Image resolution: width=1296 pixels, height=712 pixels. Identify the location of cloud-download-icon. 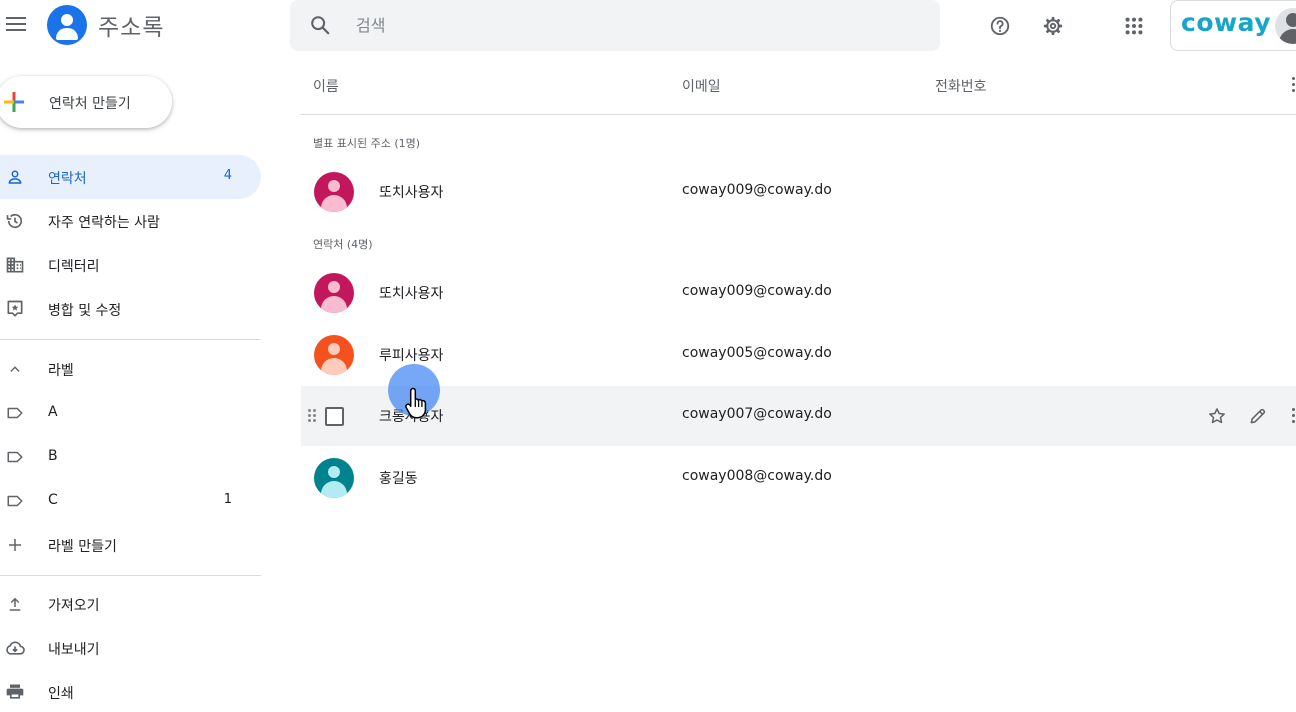
(15, 648).